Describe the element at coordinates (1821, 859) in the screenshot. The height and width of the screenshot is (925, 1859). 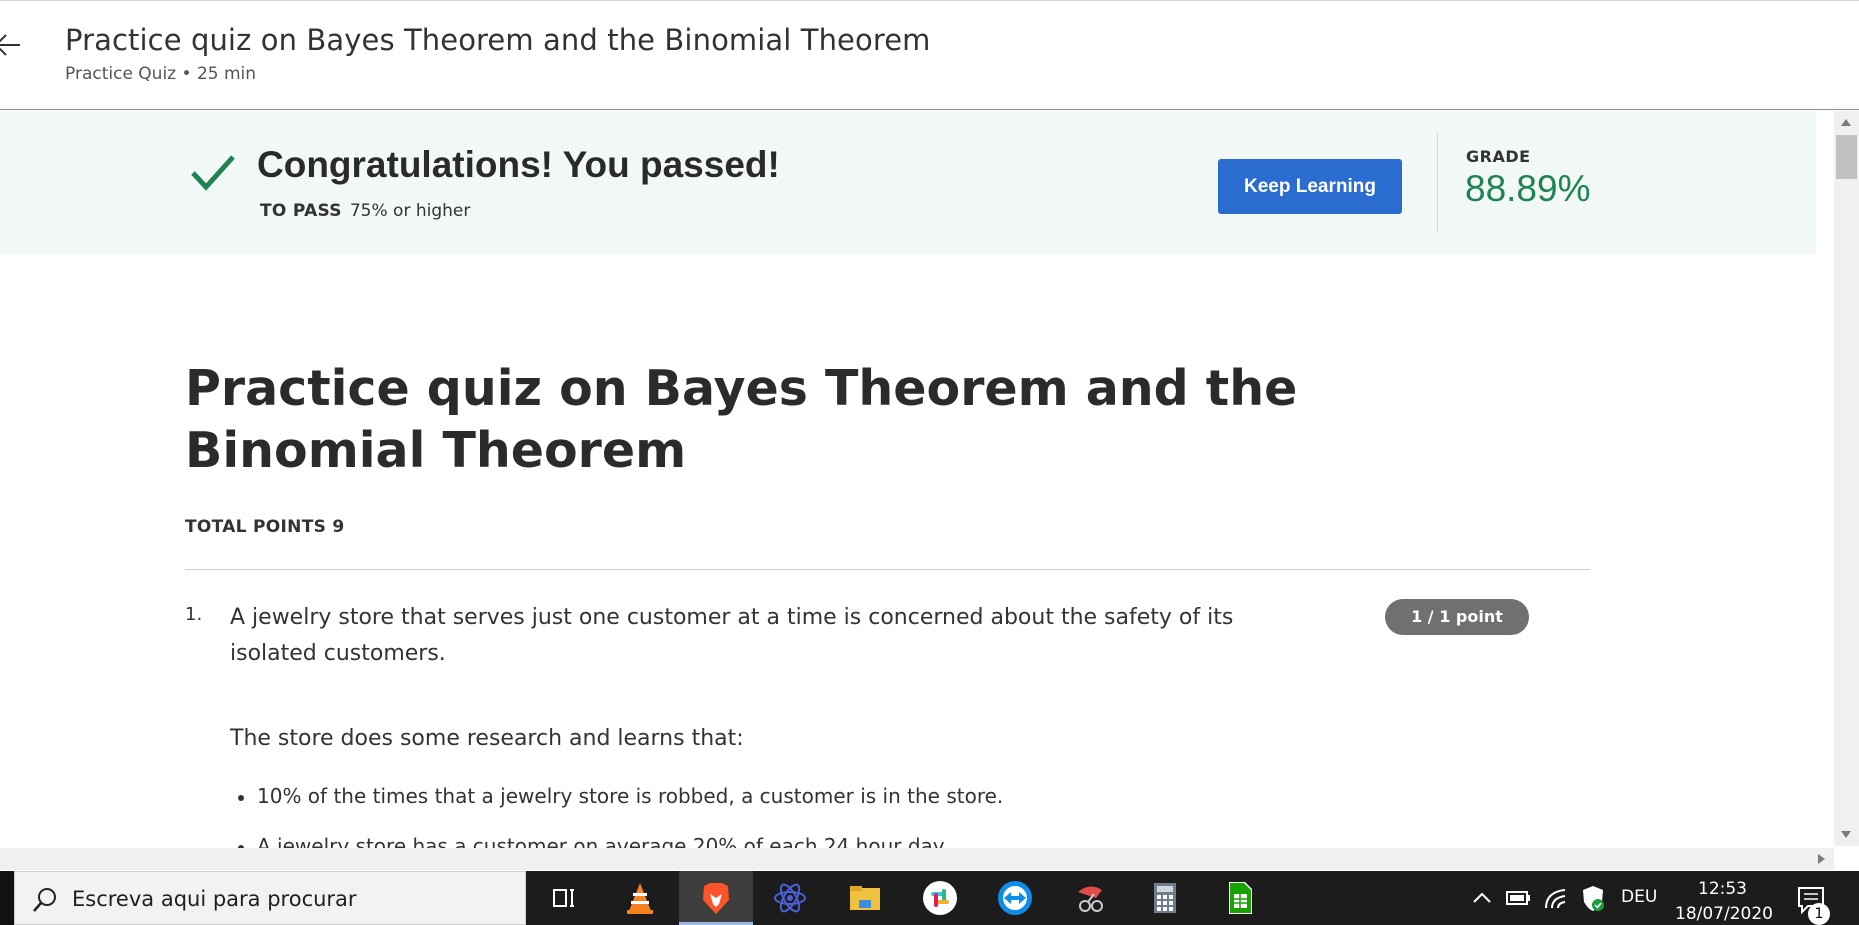
I see `scroll-right-icon` at that location.